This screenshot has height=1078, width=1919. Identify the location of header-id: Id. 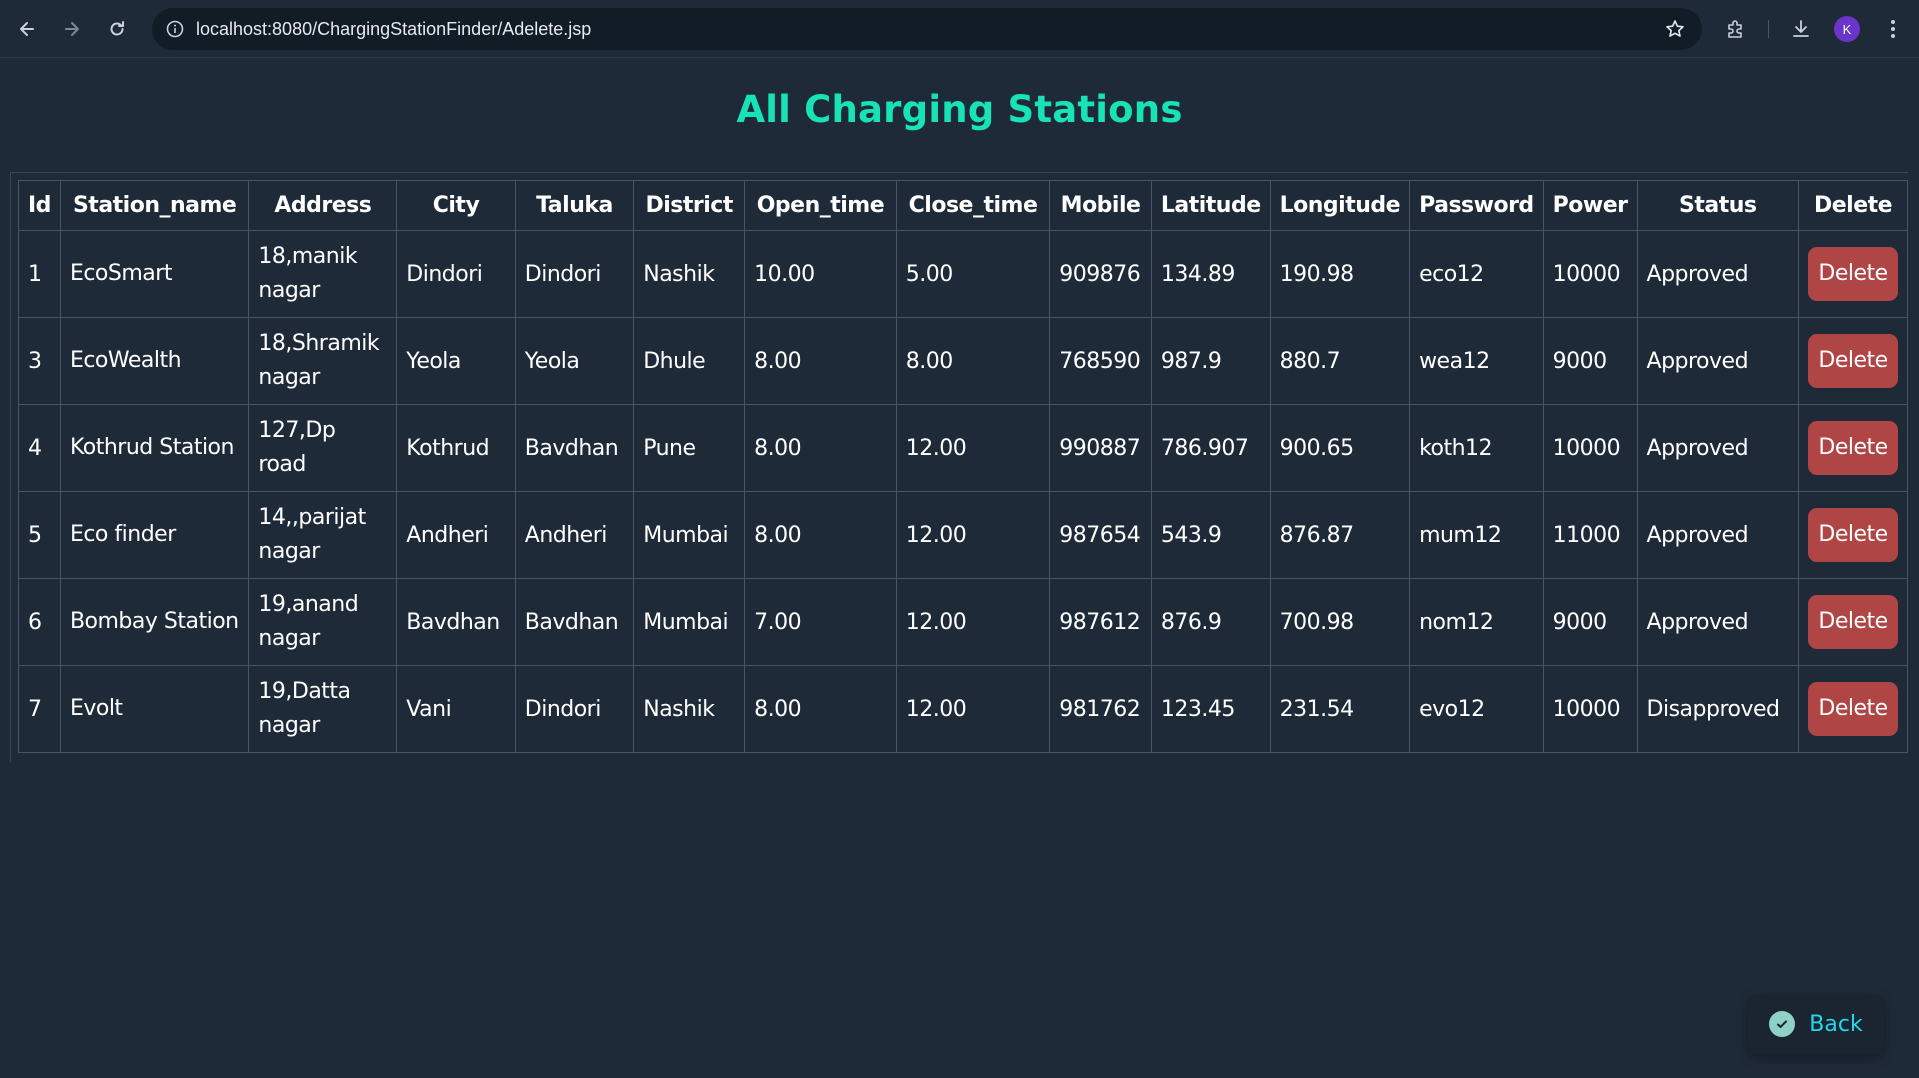
(39, 205).